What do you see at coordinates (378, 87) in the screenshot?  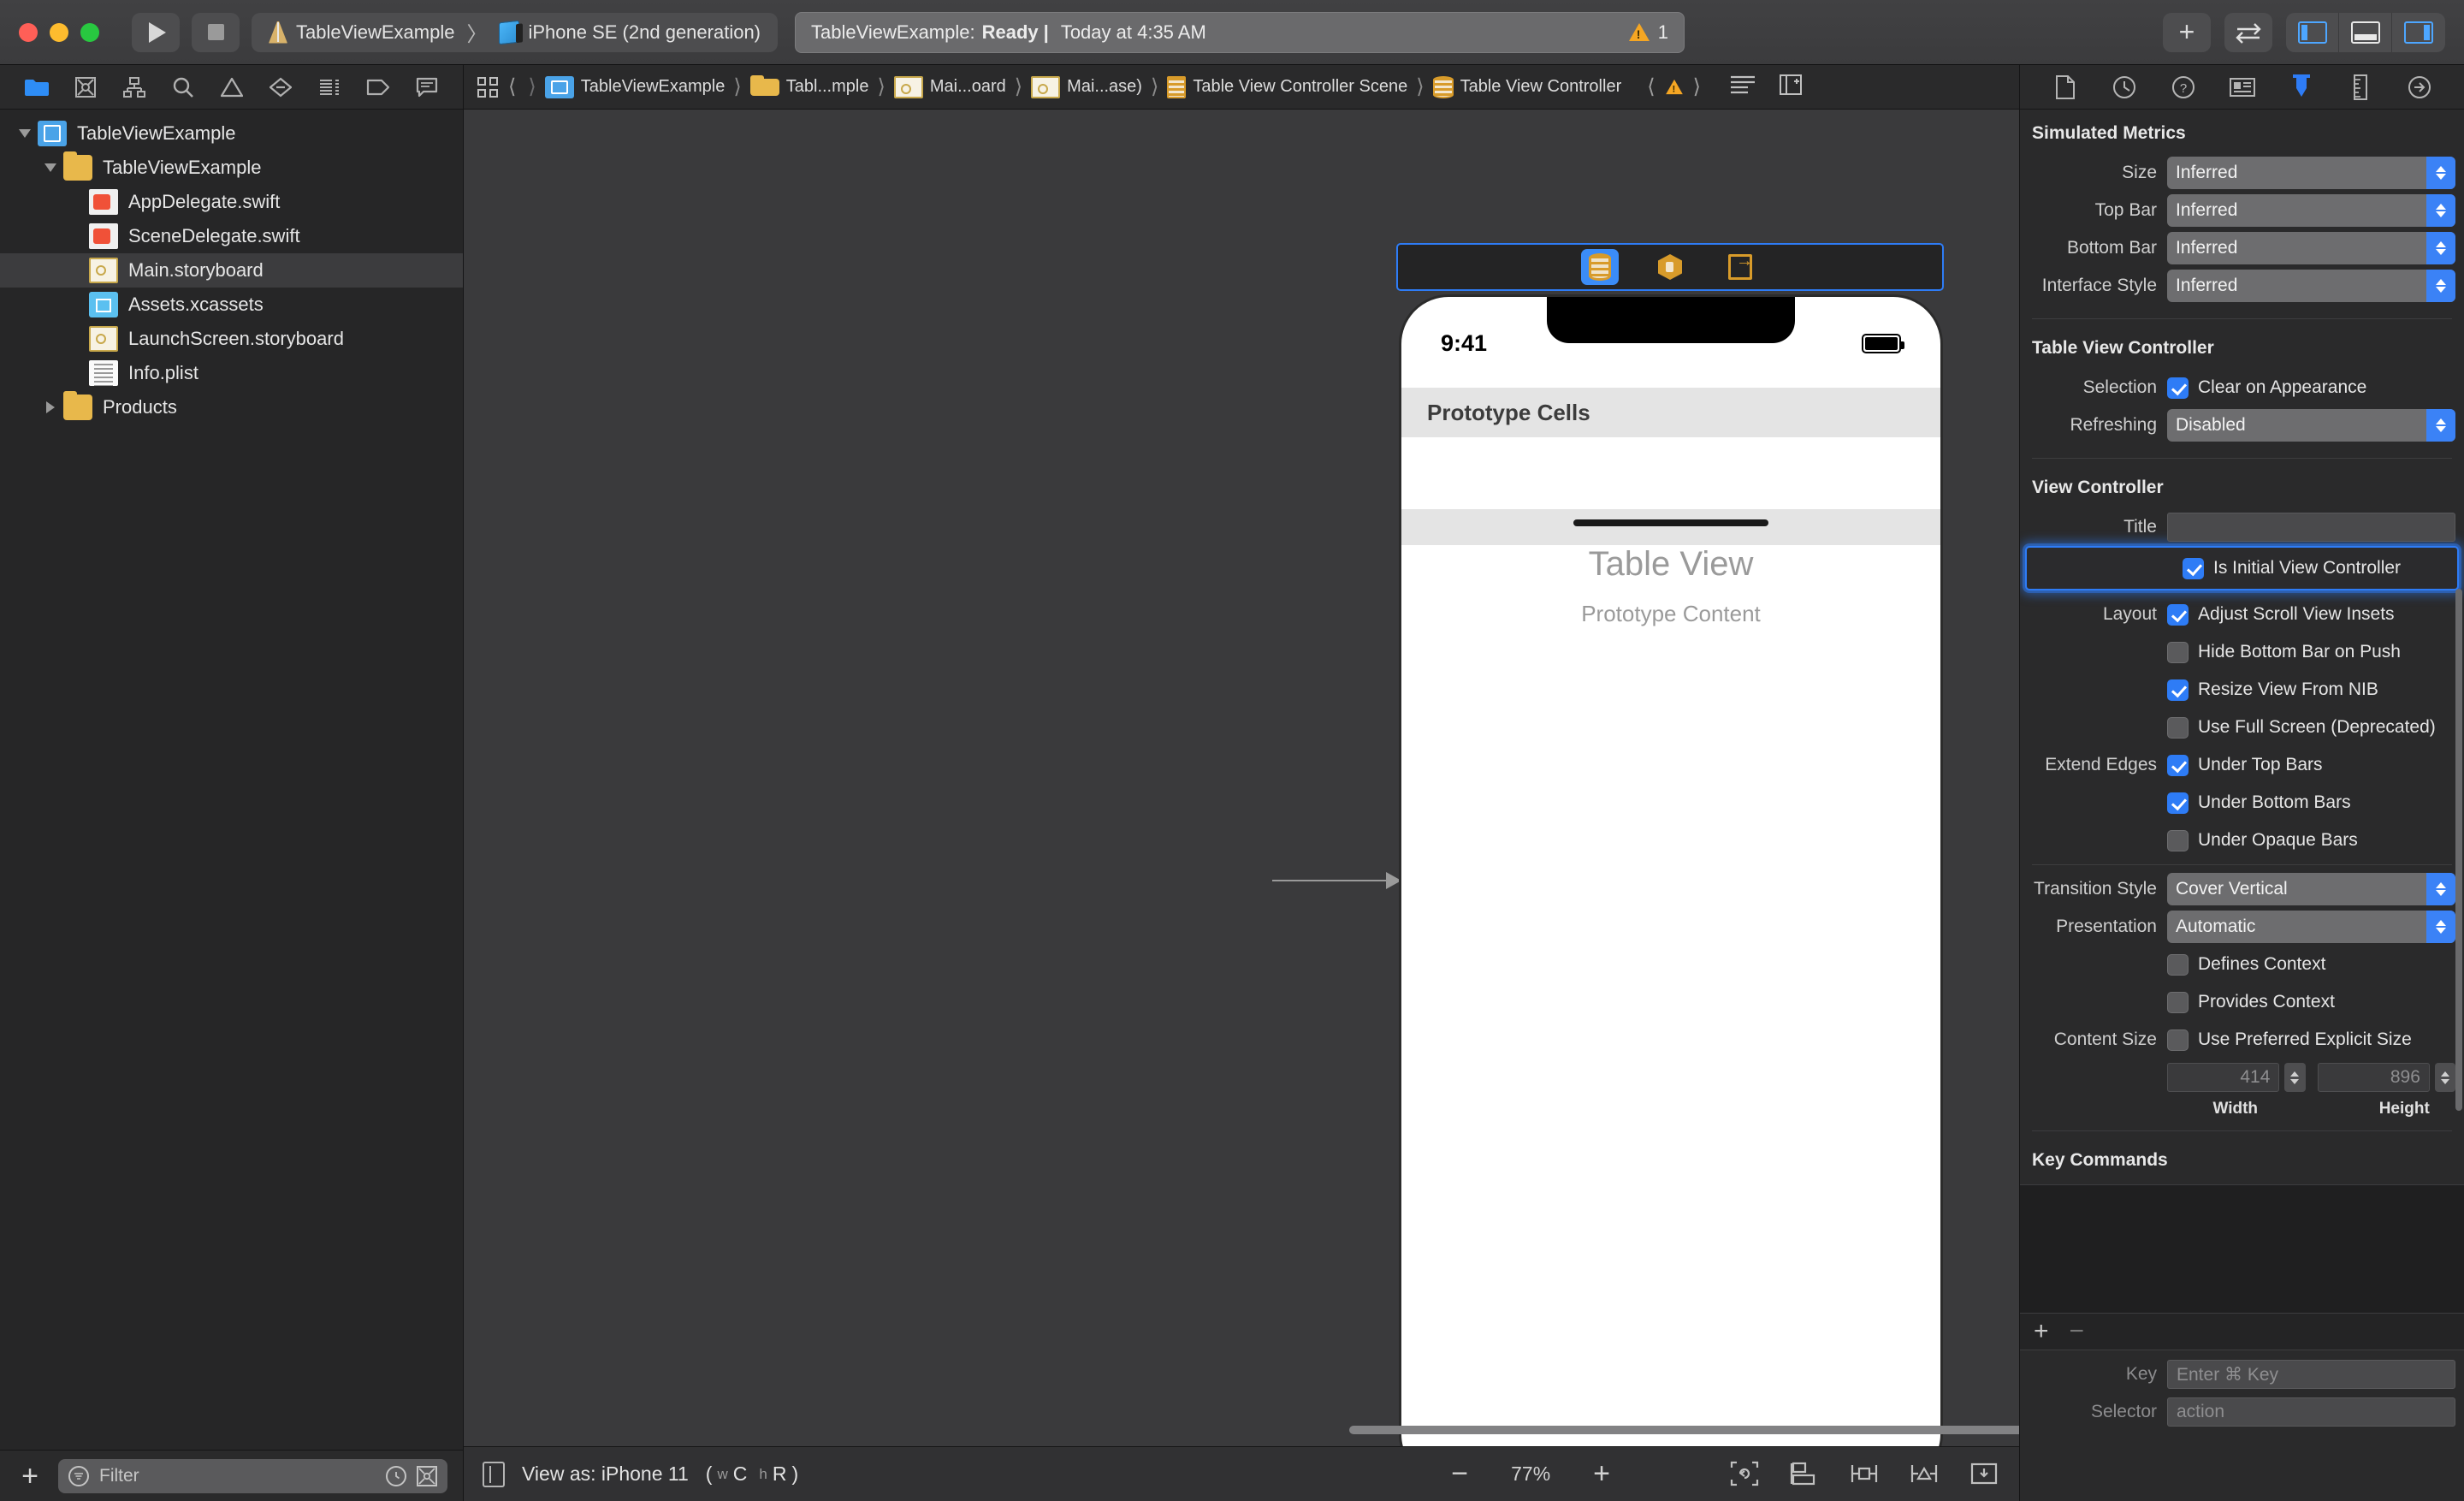 I see `tag-navigator-icon` at bounding box center [378, 87].